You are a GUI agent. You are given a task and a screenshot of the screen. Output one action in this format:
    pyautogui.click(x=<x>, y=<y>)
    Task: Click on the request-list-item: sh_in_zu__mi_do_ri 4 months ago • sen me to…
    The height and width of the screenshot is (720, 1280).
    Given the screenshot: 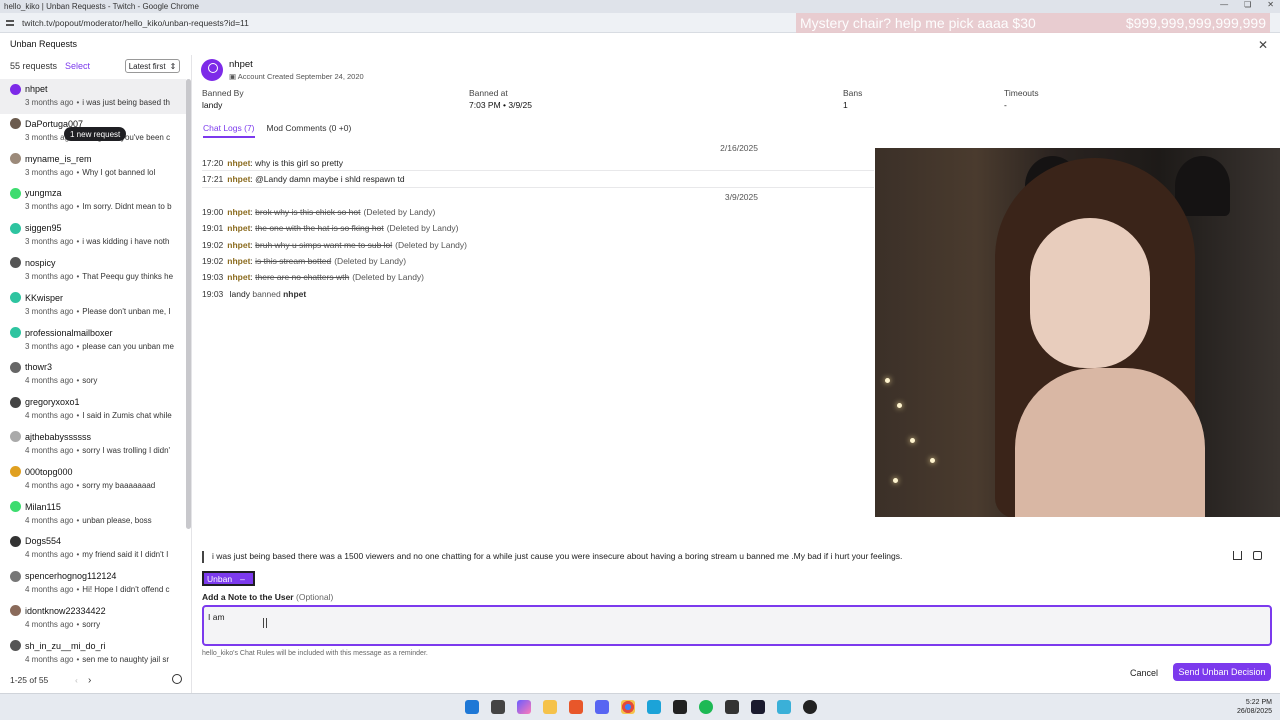 What is the action you would take?
    pyautogui.click(x=93, y=653)
    